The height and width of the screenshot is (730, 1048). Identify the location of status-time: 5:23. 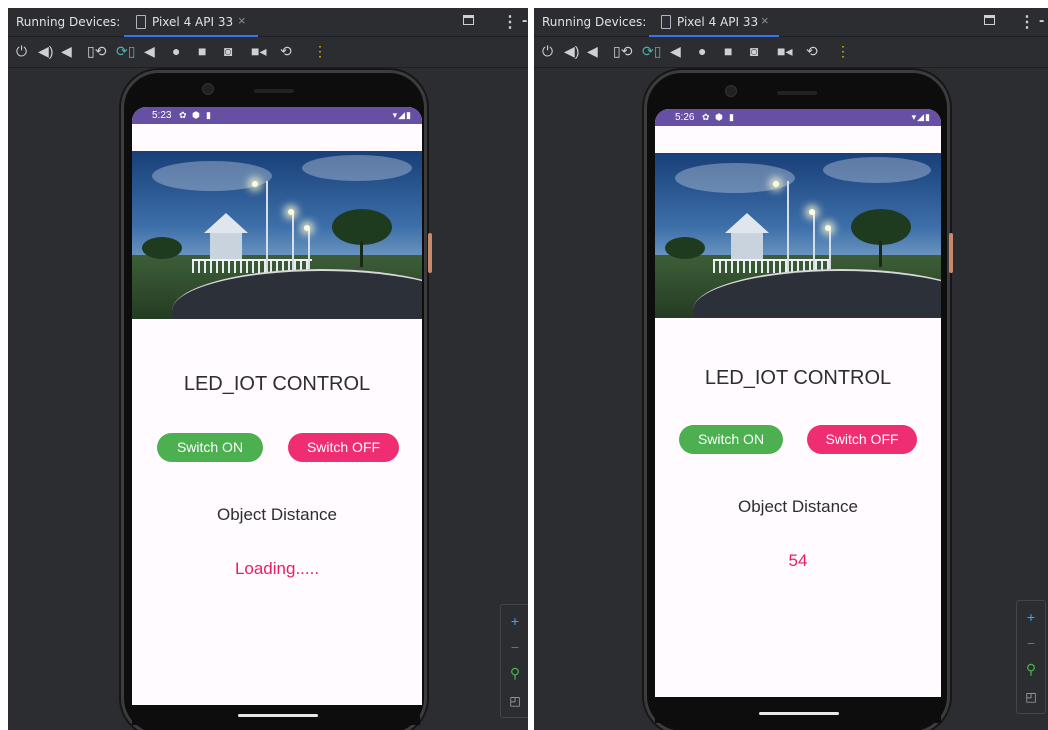
(162, 115).